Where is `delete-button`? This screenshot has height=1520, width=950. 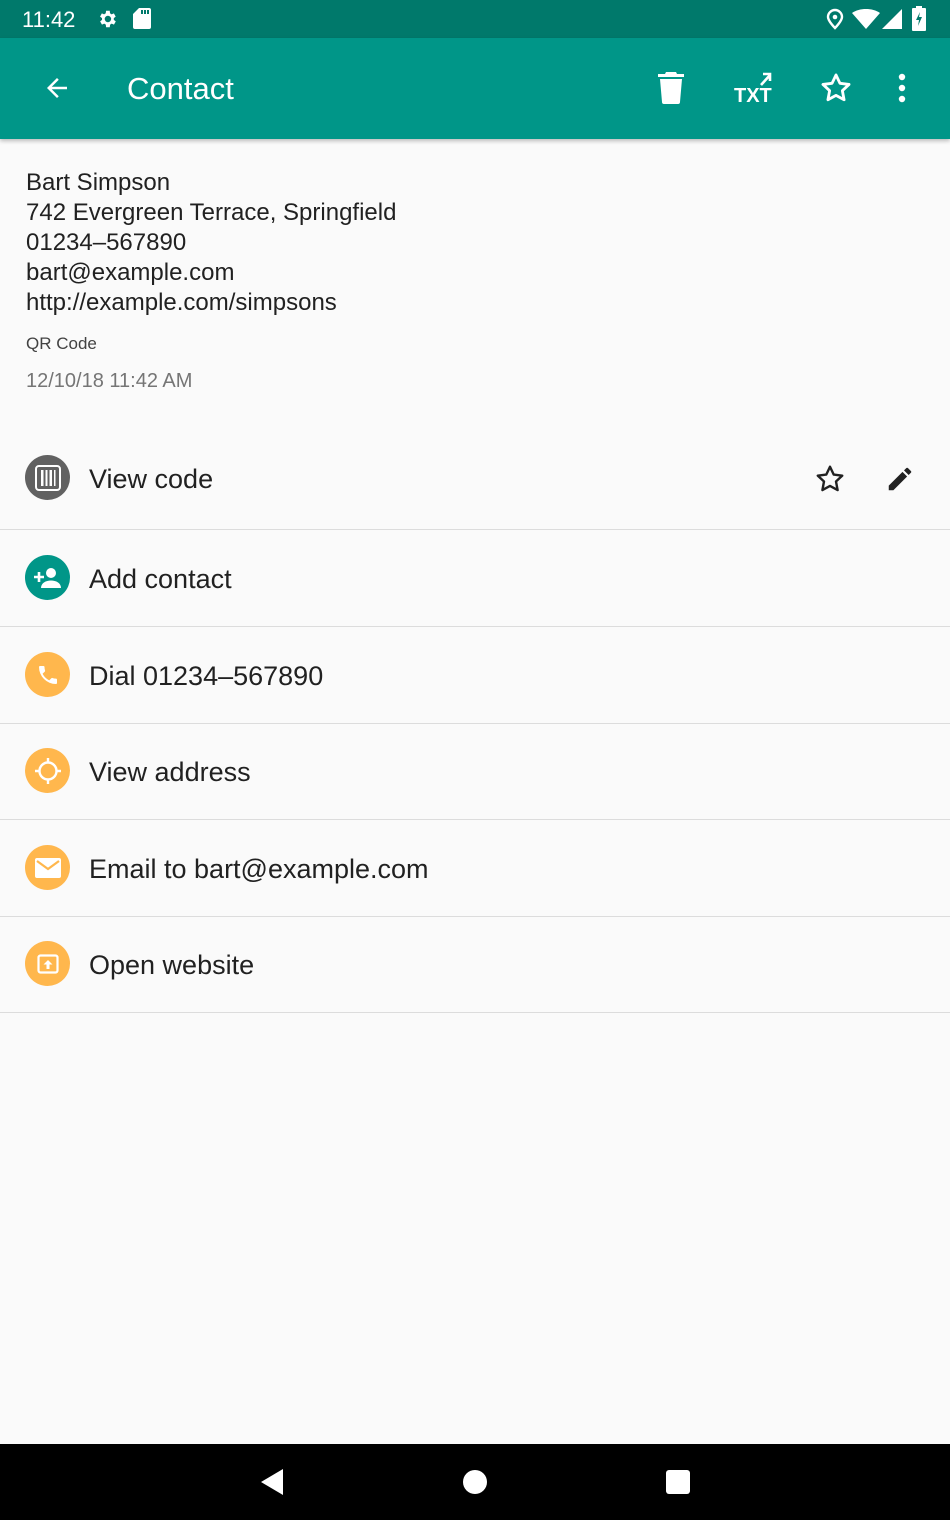
delete-button is located at coordinates (671, 88).